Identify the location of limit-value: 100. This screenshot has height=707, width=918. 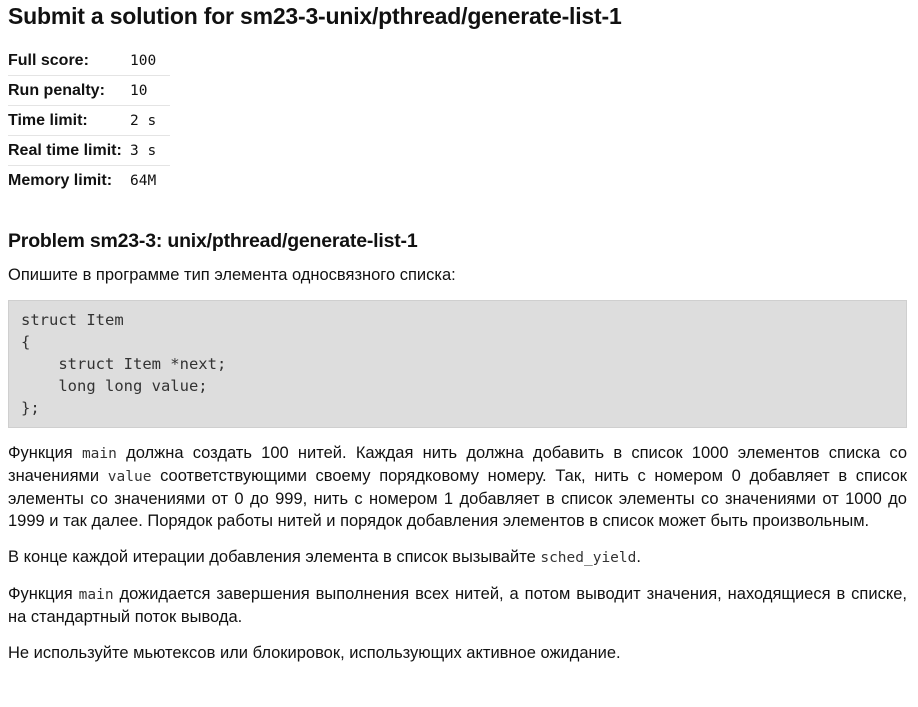
(150, 61).